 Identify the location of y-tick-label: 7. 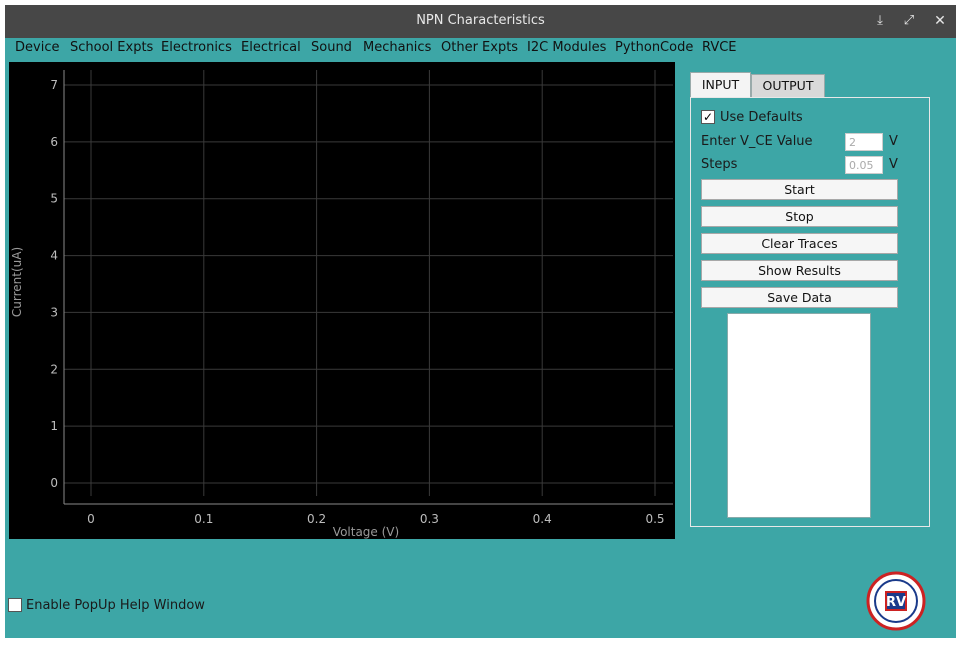
(54, 85).